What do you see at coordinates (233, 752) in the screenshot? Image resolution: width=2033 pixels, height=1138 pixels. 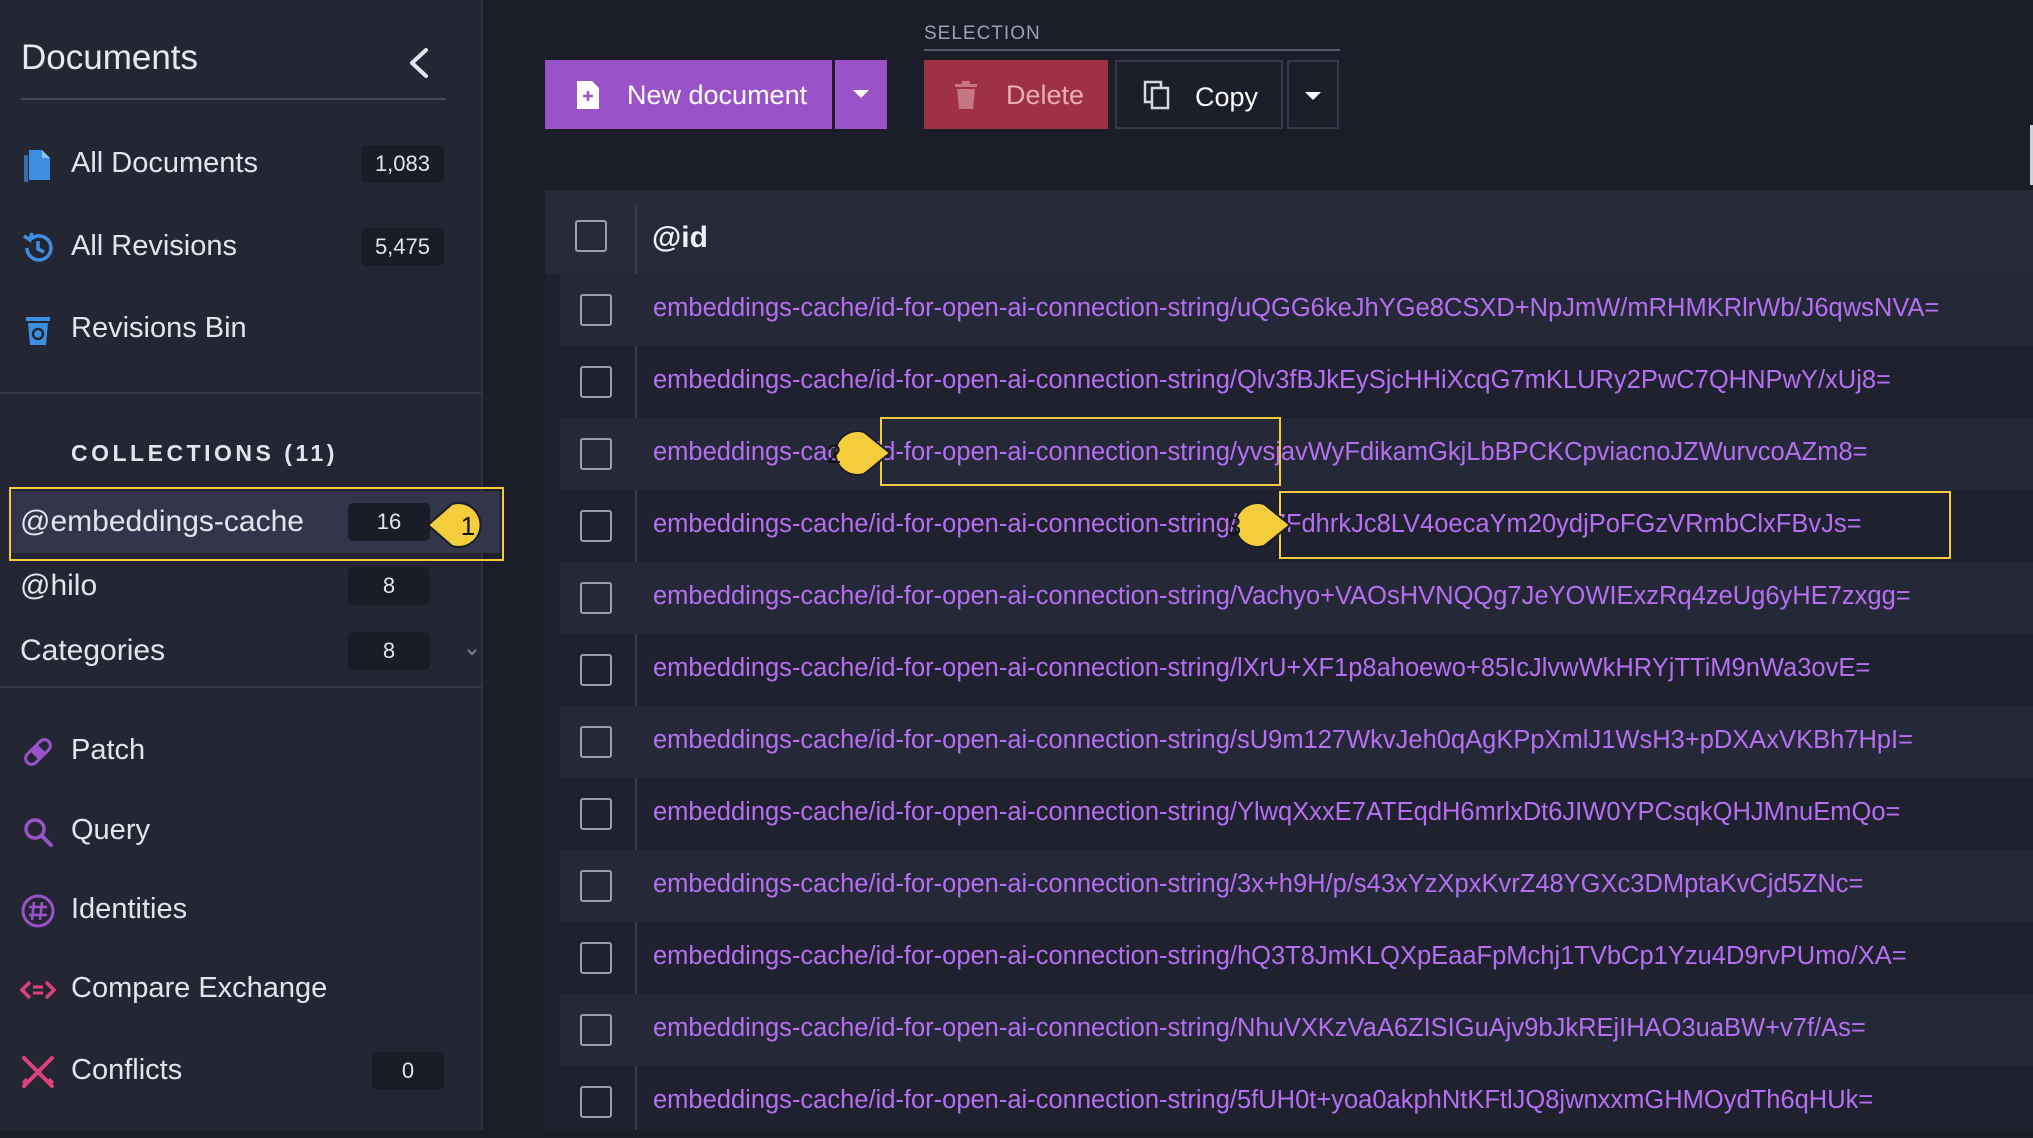 I see `sidebar-item-patch: Patch` at bounding box center [233, 752].